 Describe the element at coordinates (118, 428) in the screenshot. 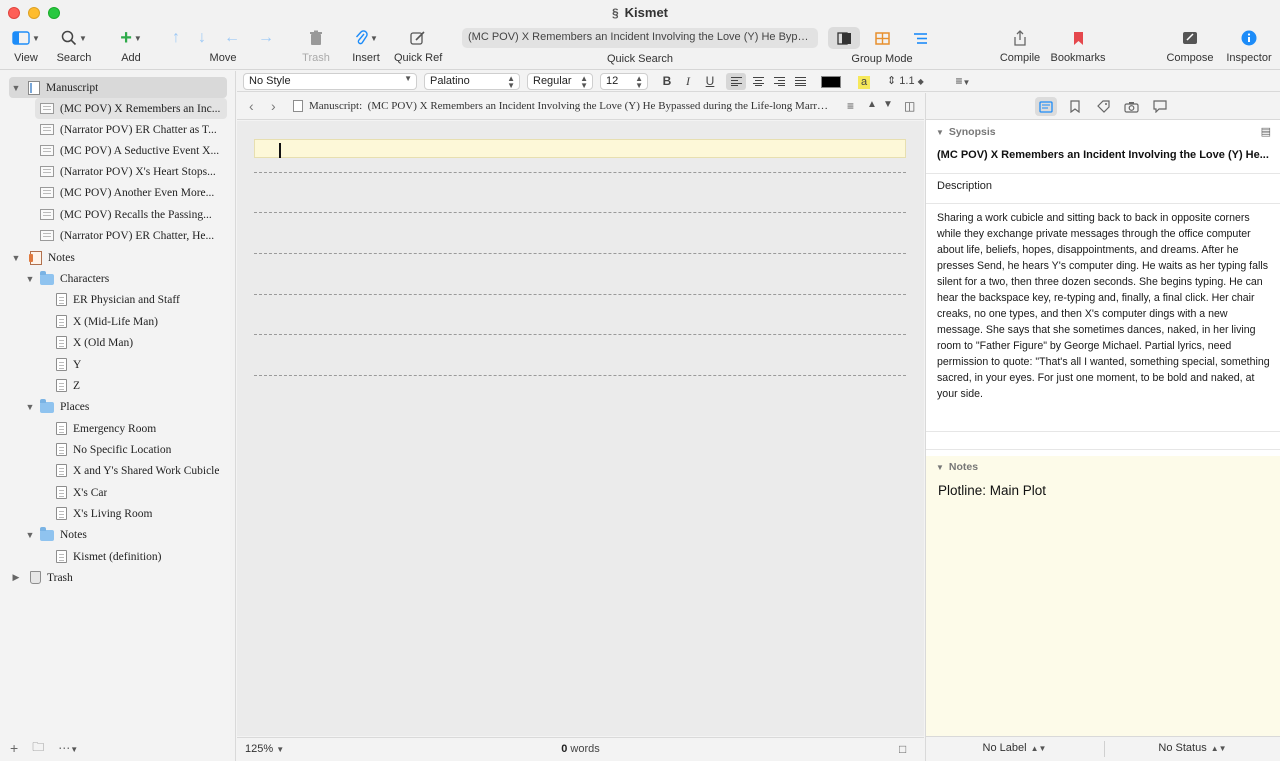

I see `binder-doc-row: Emergency Room` at that location.